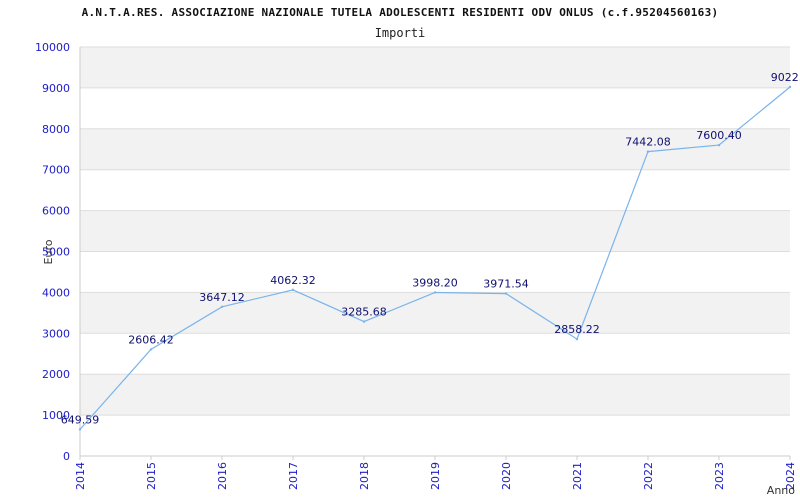  Describe the element at coordinates (56, 170) in the screenshot. I see `y-tick-label: 7000` at that location.